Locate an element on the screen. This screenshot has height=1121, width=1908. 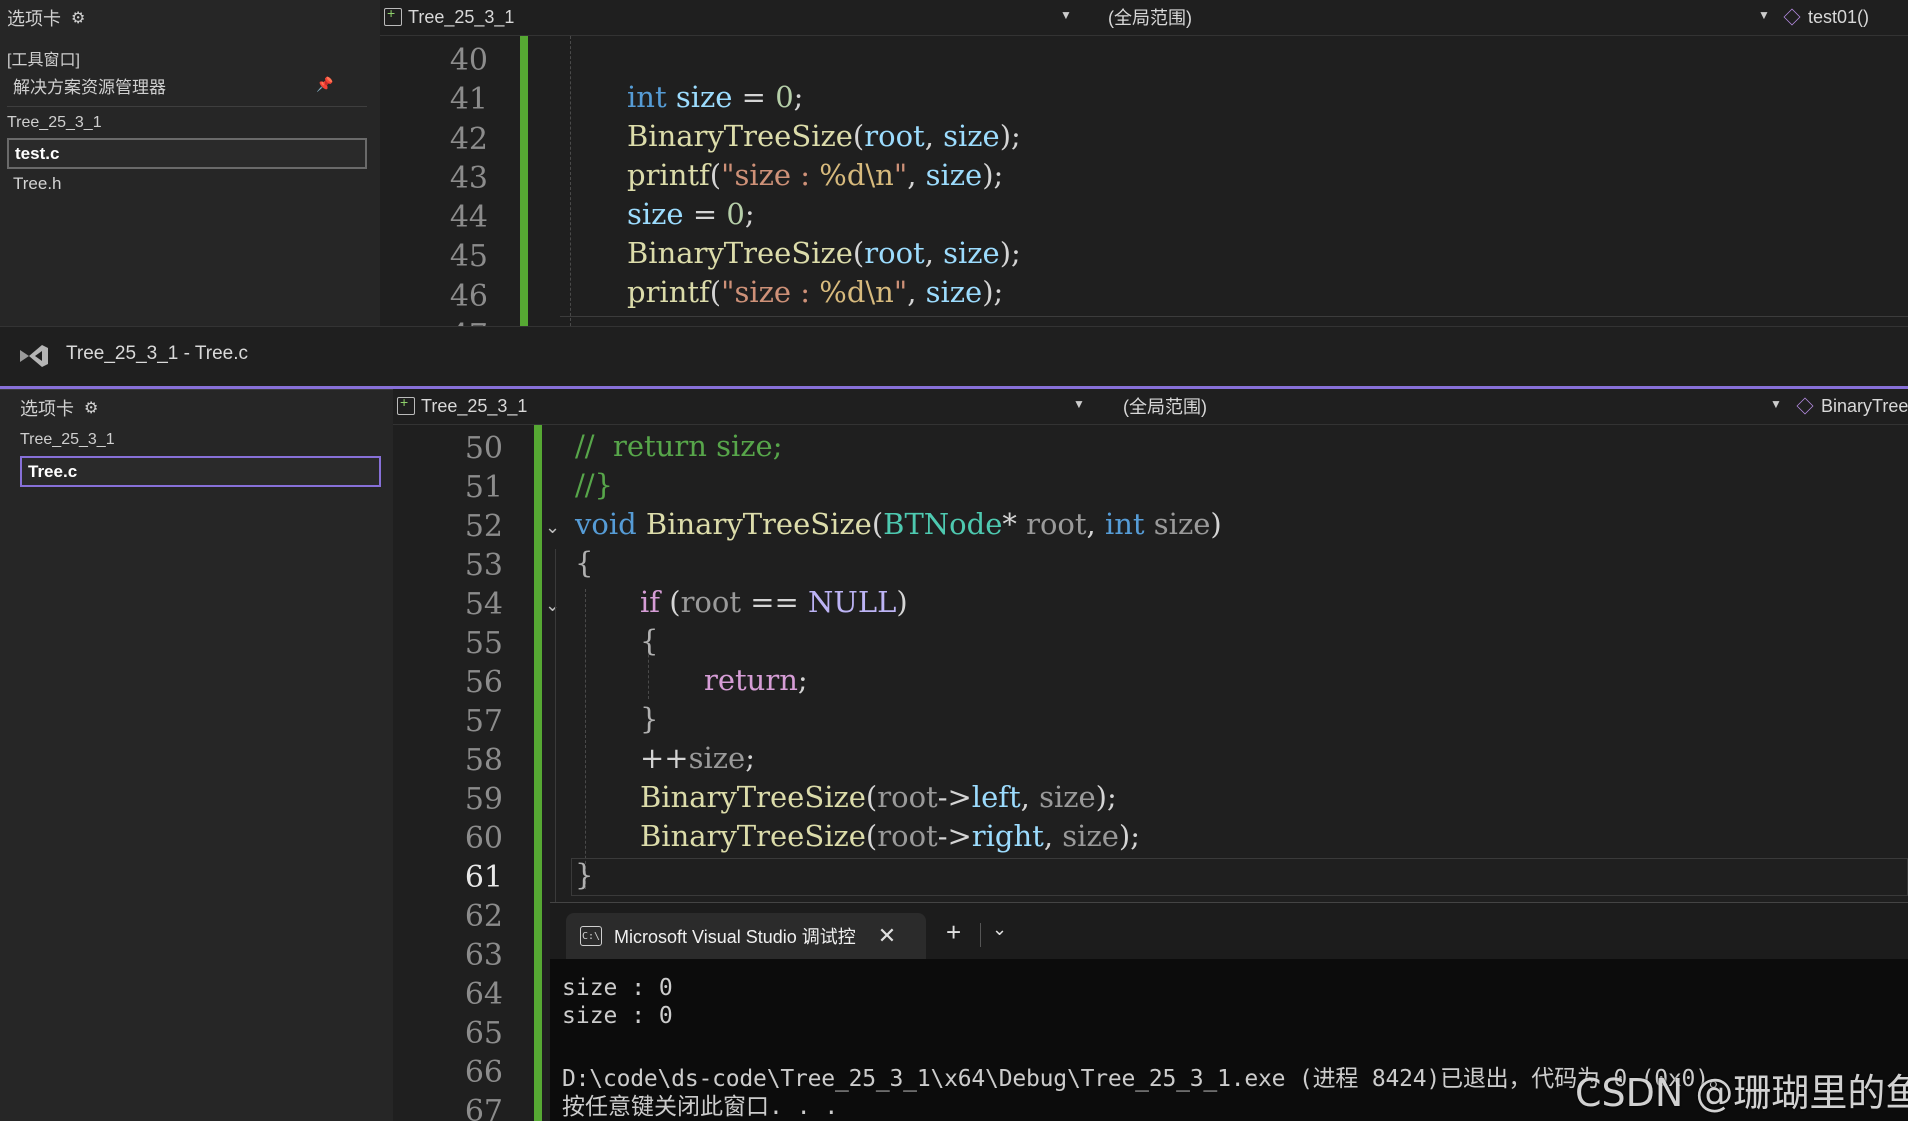
line-number: 42 is located at coordinates (468, 139).